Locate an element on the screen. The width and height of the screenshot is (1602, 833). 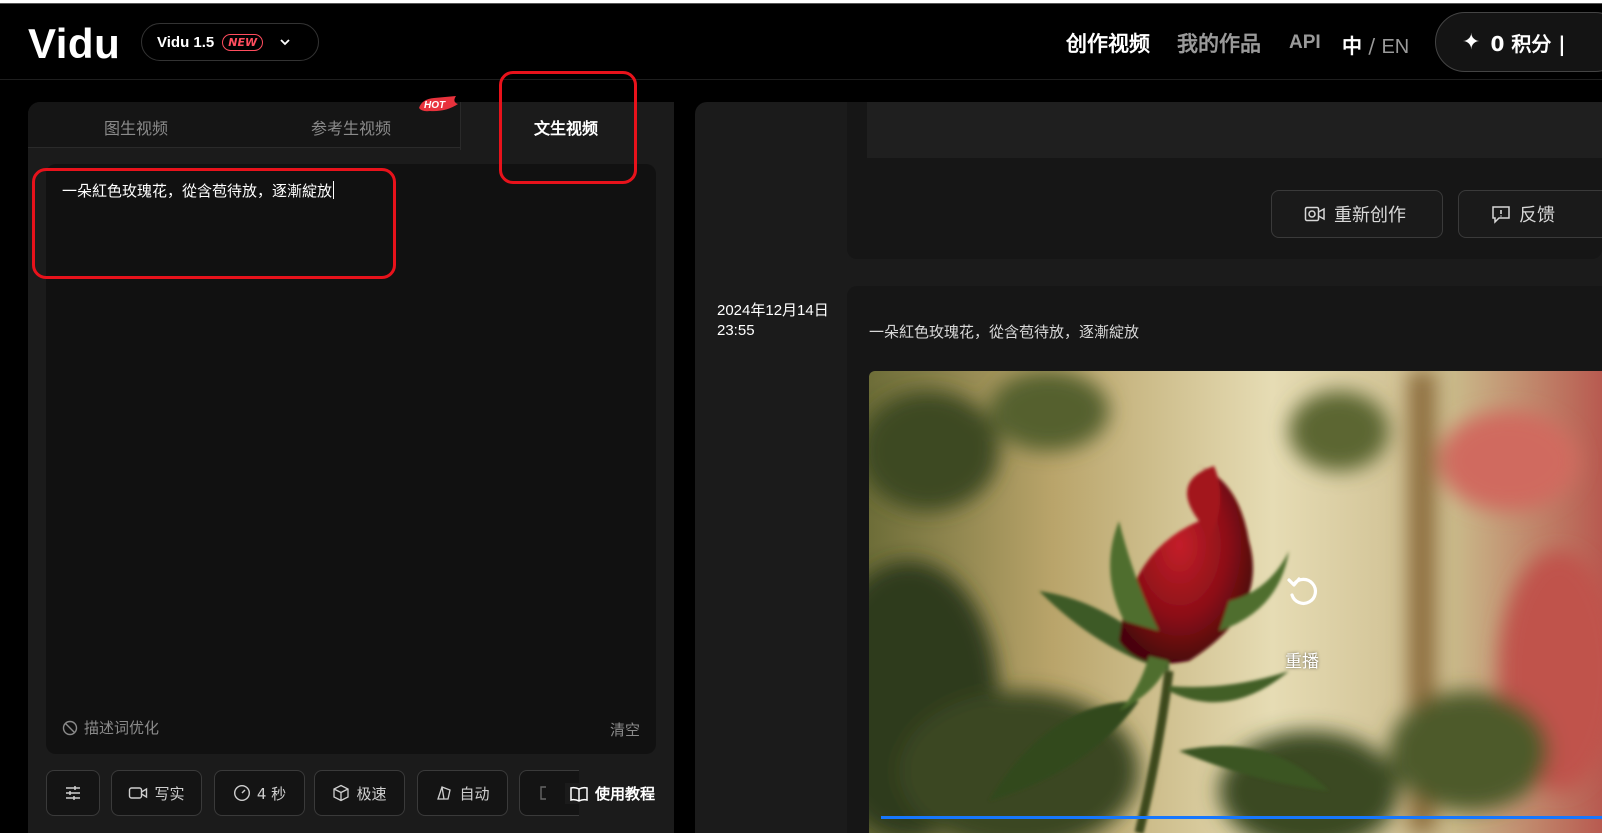
rotate-left-icon is located at coordinates (1302, 591).